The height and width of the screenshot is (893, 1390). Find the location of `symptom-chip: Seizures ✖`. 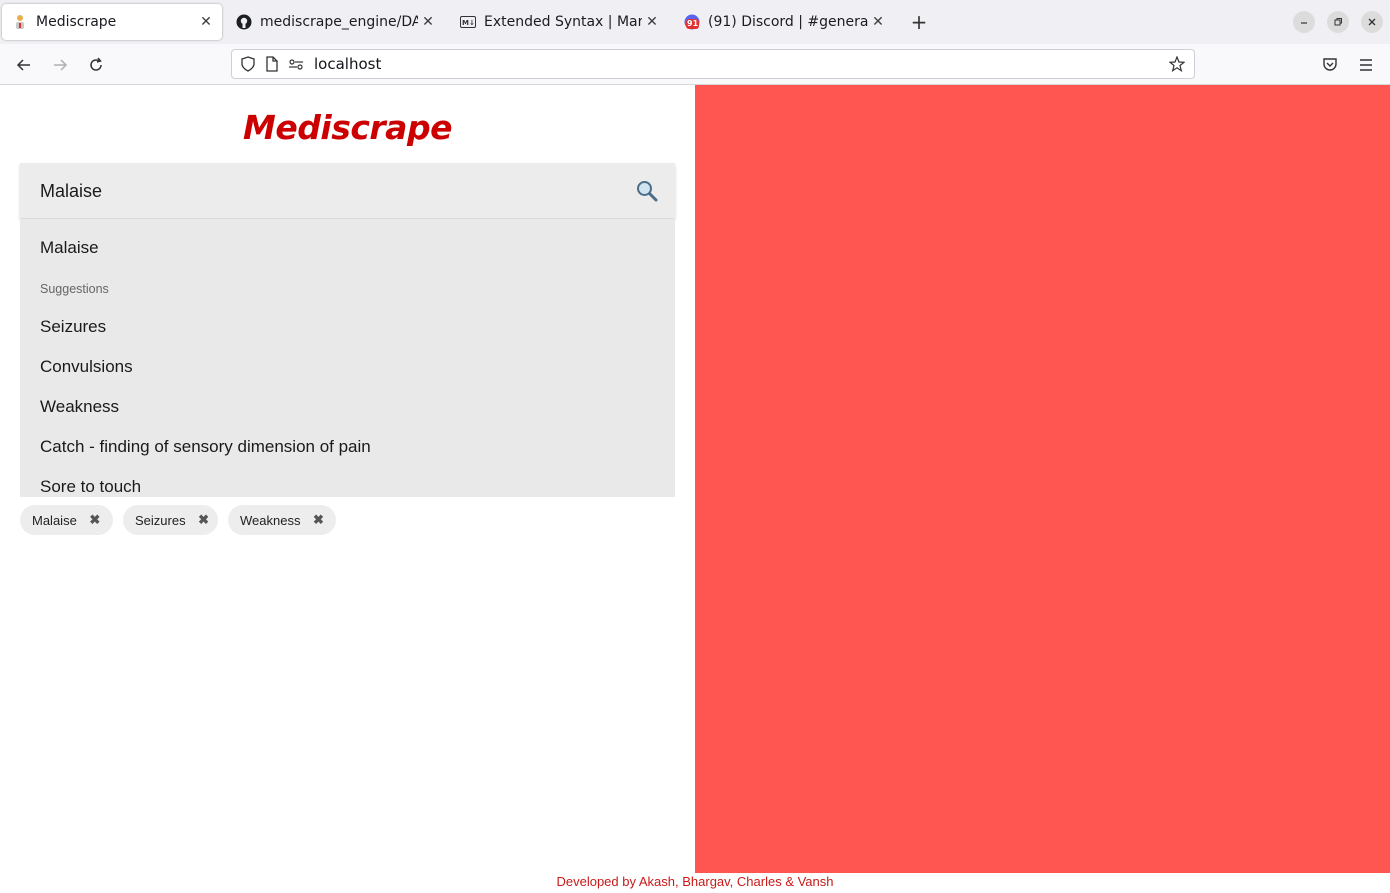

symptom-chip: Seizures ✖ is located at coordinates (170, 520).